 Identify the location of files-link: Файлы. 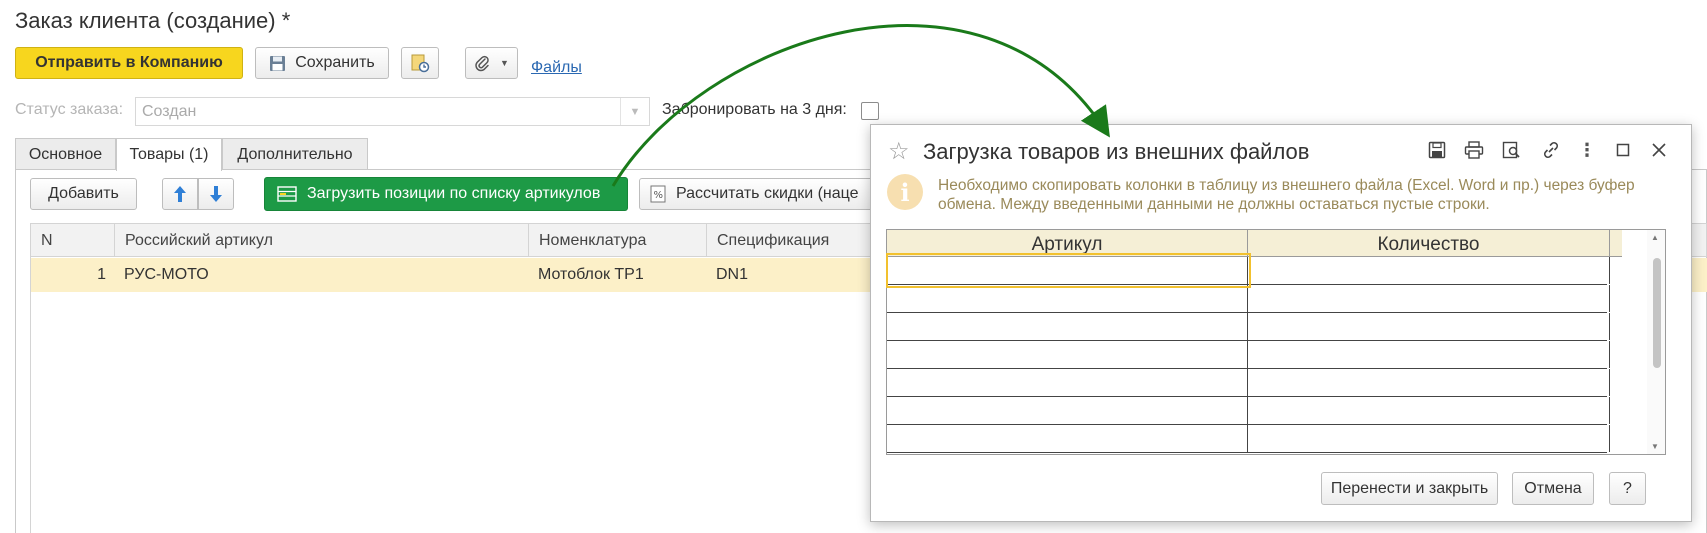
(556, 68).